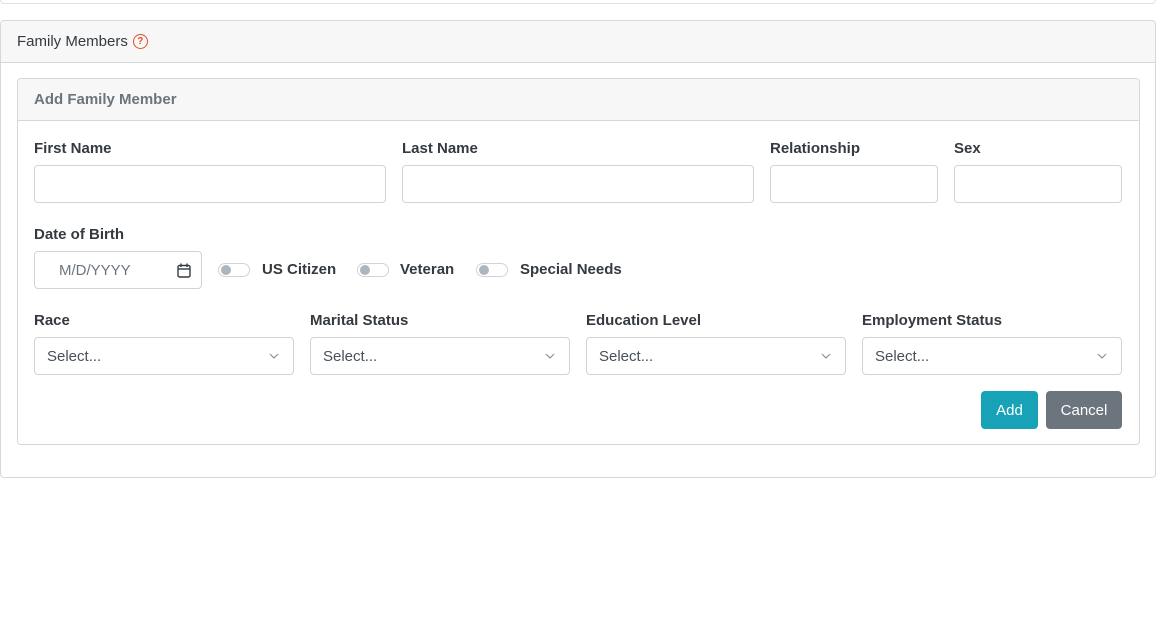 The width and height of the screenshot is (1160, 620). What do you see at coordinates (210, 184) in the screenshot?
I see `first-name-input` at bounding box center [210, 184].